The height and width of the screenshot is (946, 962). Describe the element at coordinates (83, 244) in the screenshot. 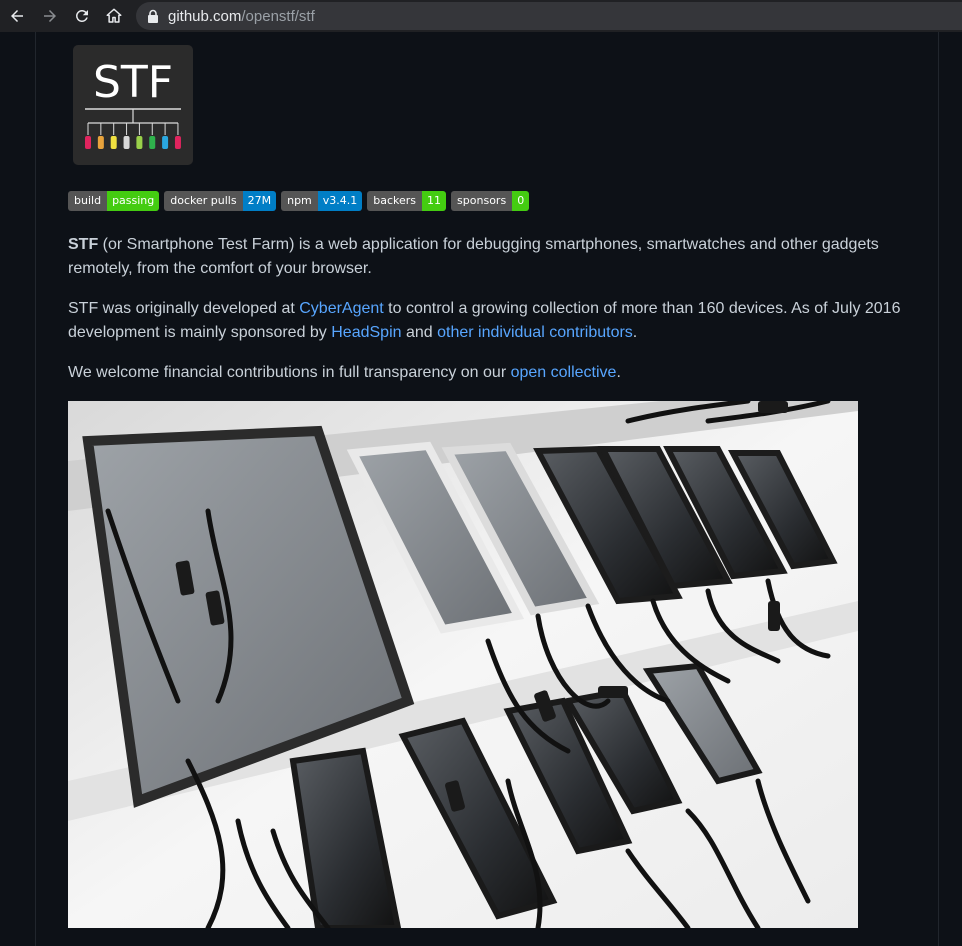

I see `project-name: STF` at that location.